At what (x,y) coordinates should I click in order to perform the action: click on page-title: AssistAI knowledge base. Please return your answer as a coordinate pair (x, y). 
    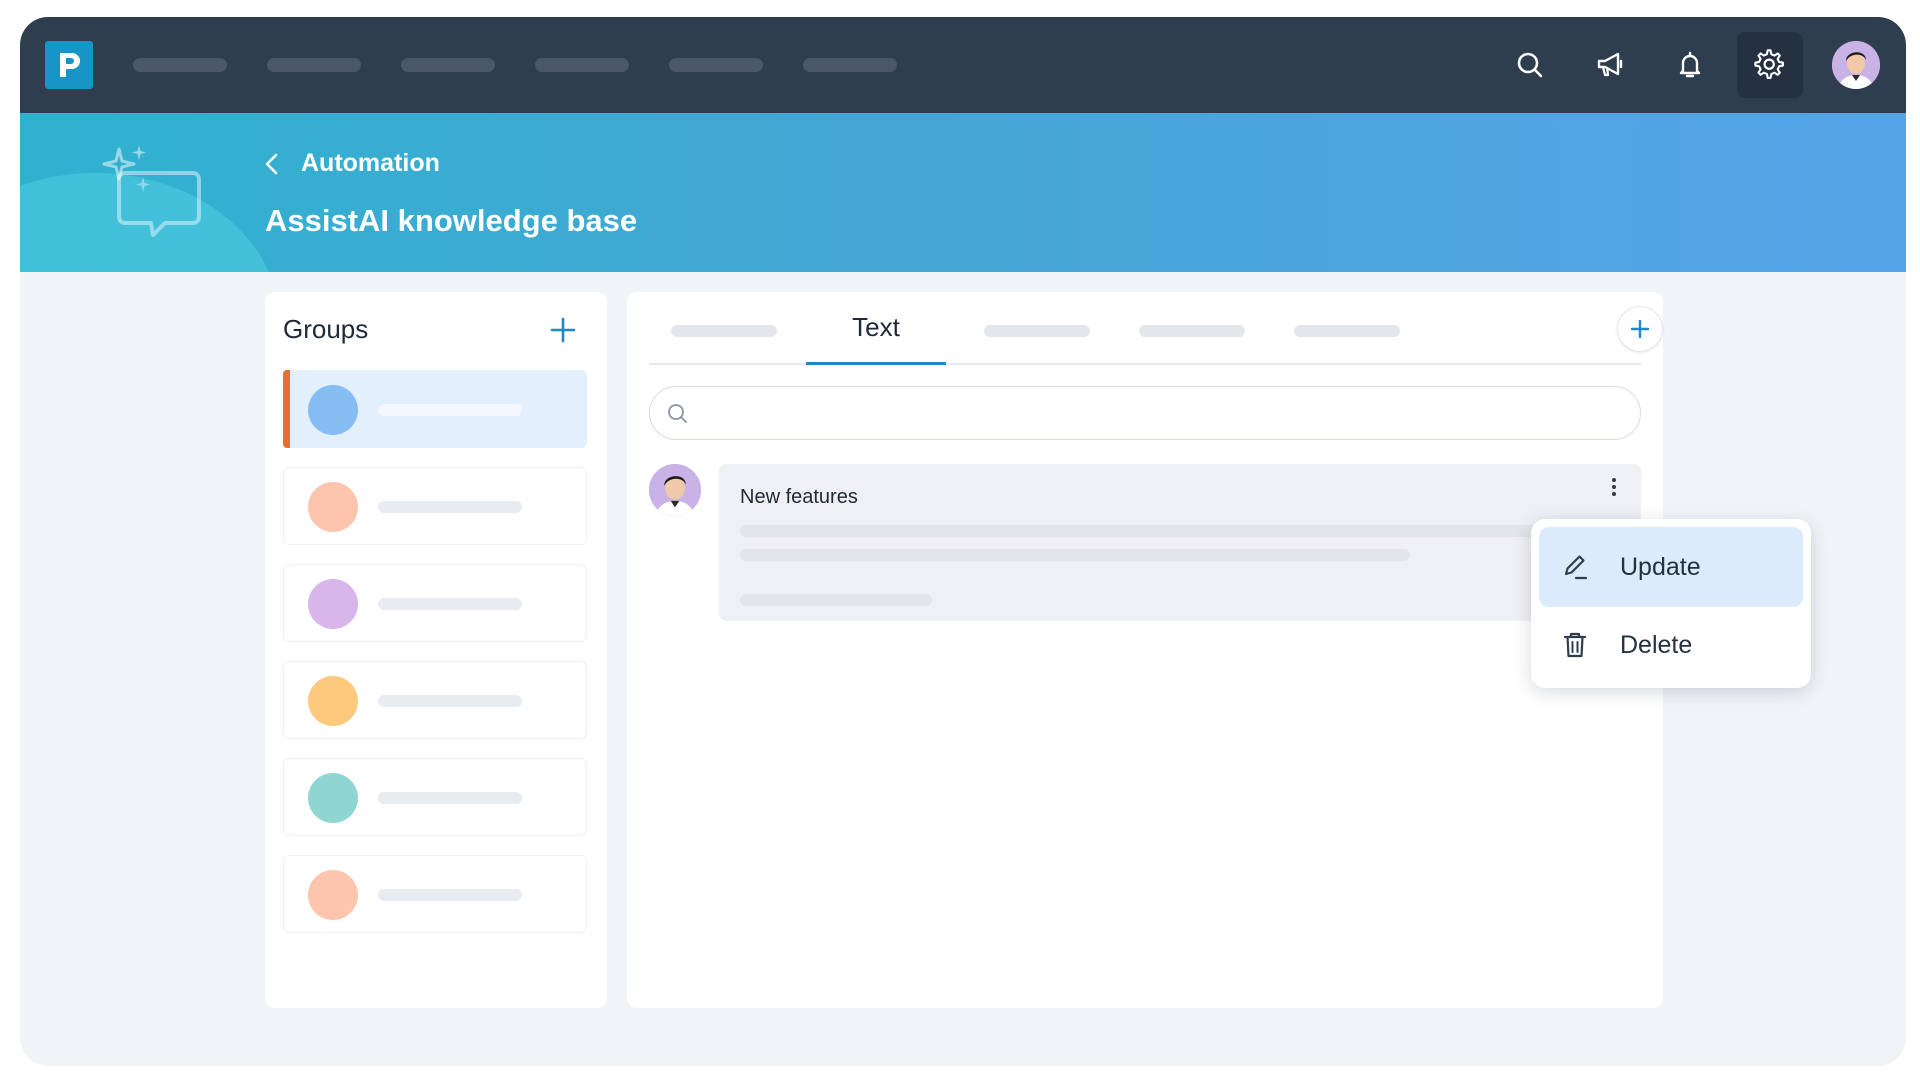
    Looking at the image, I should click on (451, 220).